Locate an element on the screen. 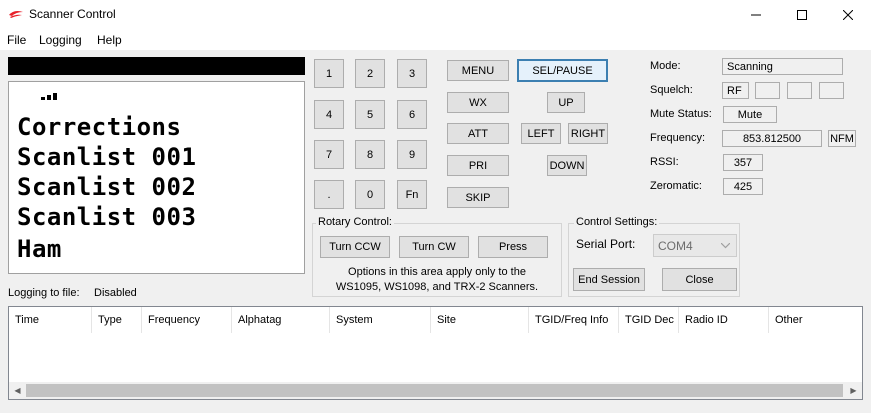 This screenshot has width=871, height=413. chevron-down-icon is located at coordinates (725, 246).